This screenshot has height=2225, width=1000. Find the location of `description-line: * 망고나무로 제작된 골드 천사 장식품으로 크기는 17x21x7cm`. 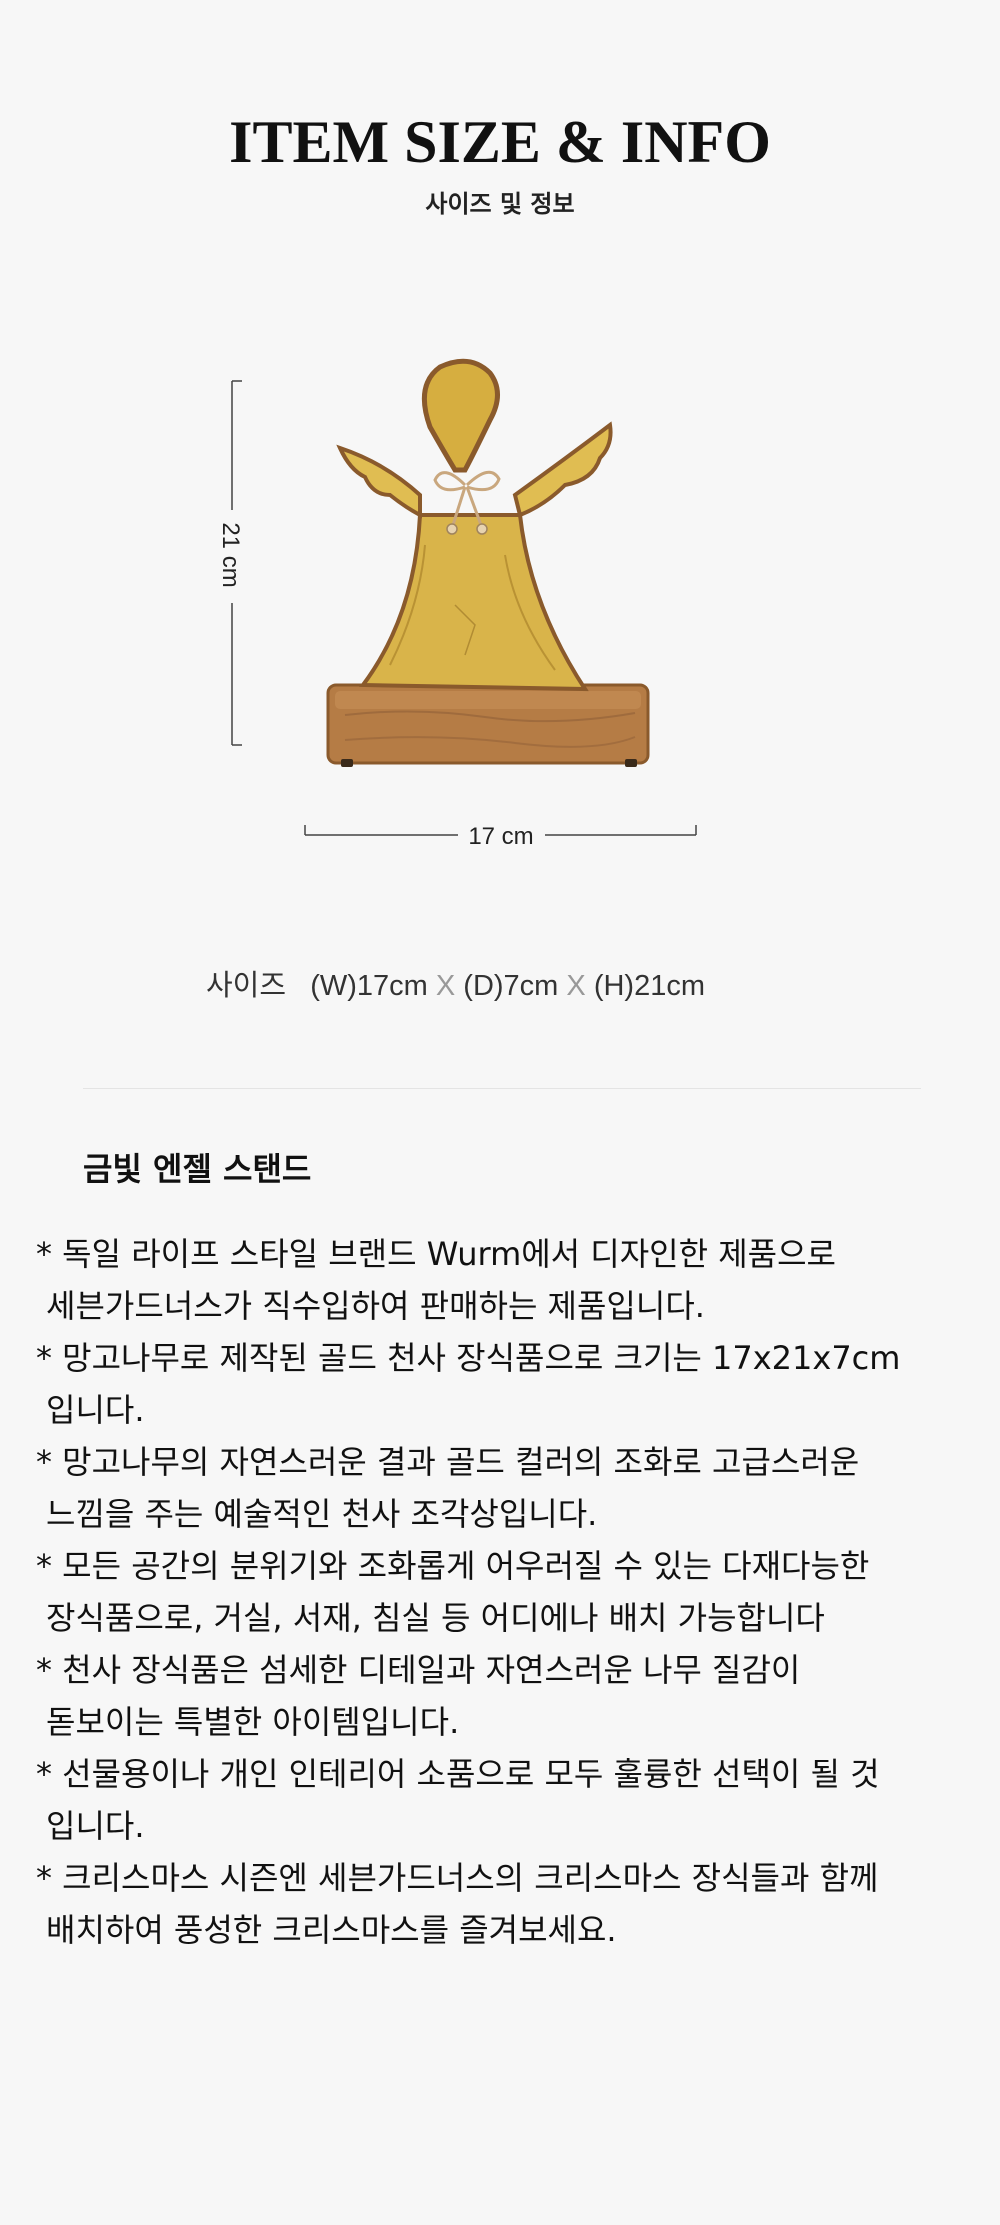

description-line: * 망고나무로 제작된 골드 천사 장식품으로 크기는 17x21x7cm is located at coordinates (468, 1358).